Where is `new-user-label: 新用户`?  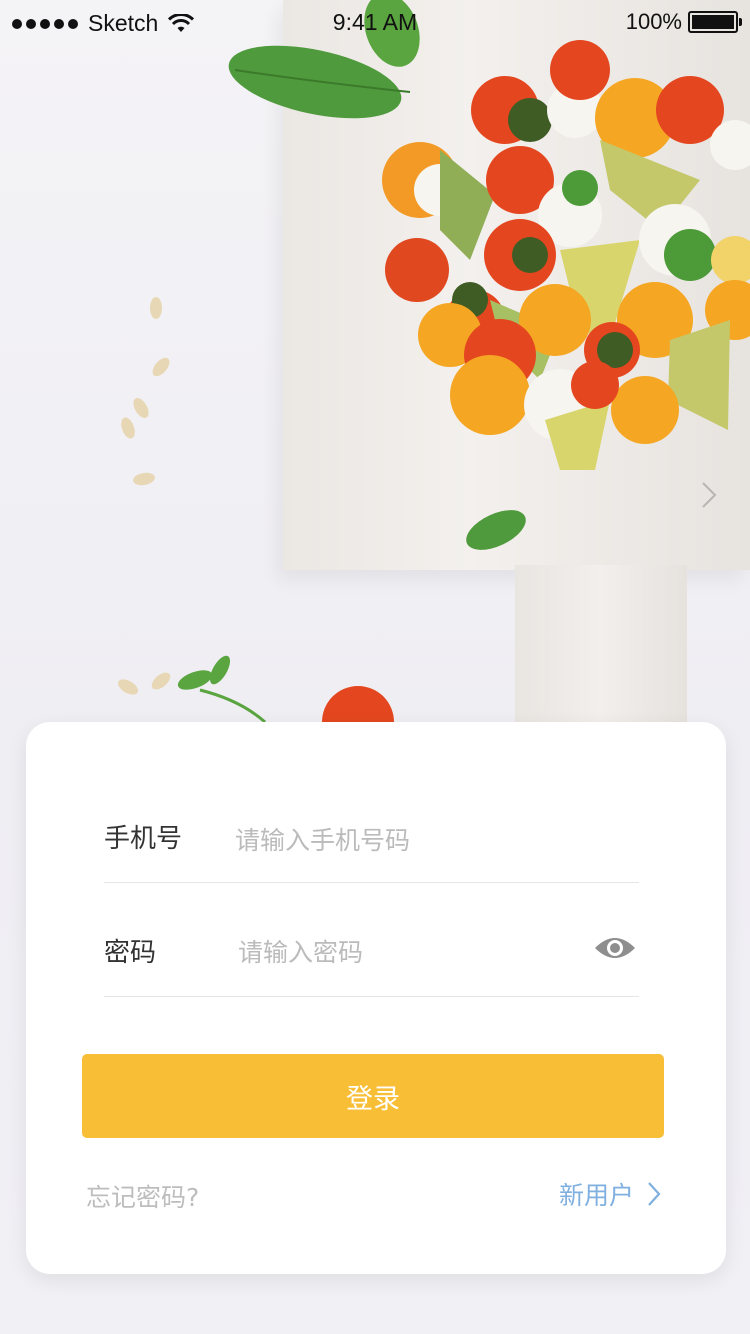 new-user-label: 新用户 is located at coordinates (596, 1195).